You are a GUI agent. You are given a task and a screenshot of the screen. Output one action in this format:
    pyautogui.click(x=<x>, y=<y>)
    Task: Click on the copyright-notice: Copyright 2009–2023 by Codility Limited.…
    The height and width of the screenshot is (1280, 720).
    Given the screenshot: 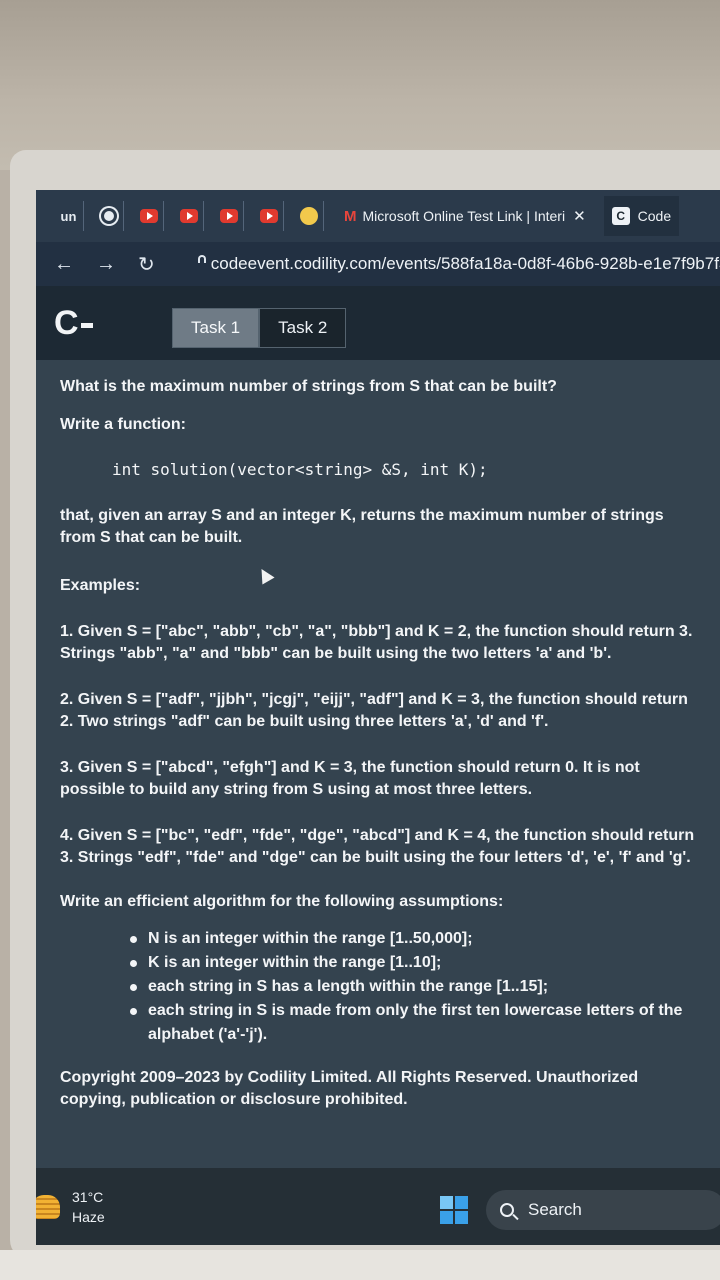 What is the action you would take?
    pyautogui.click(x=349, y=1088)
    